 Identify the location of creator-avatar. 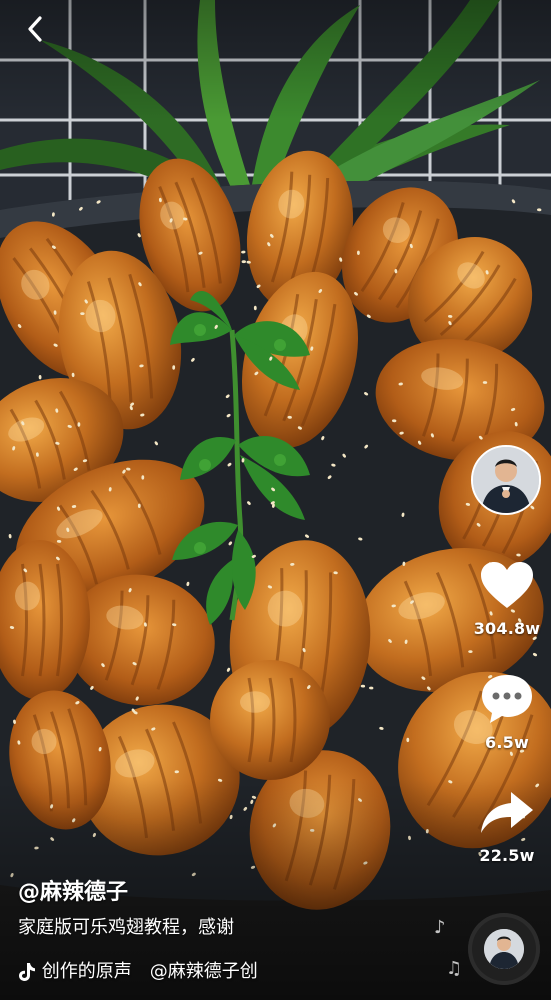
(506, 480).